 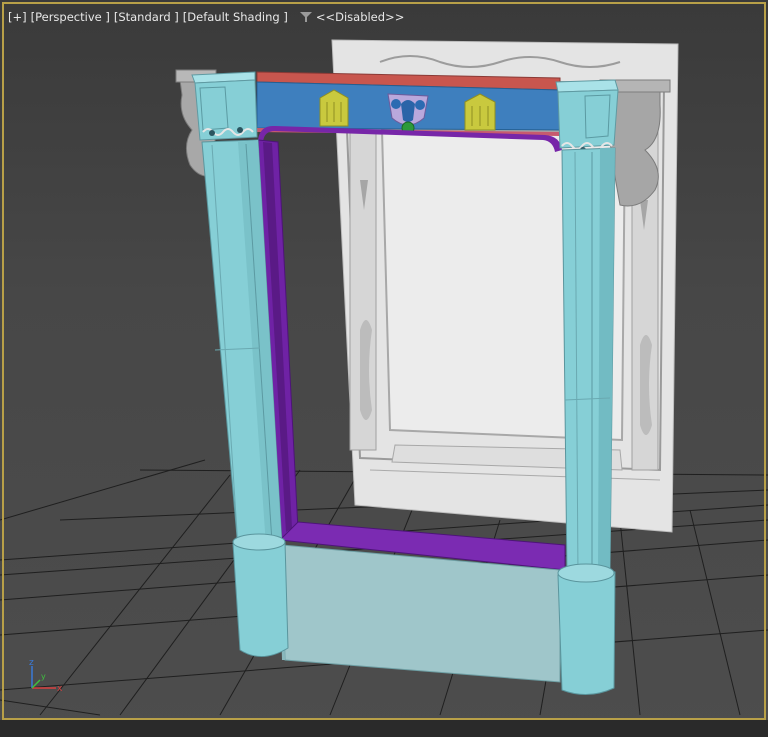 What do you see at coordinates (60, 689) in the screenshot?
I see `axis-x-label: x` at bounding box center [60, 689].